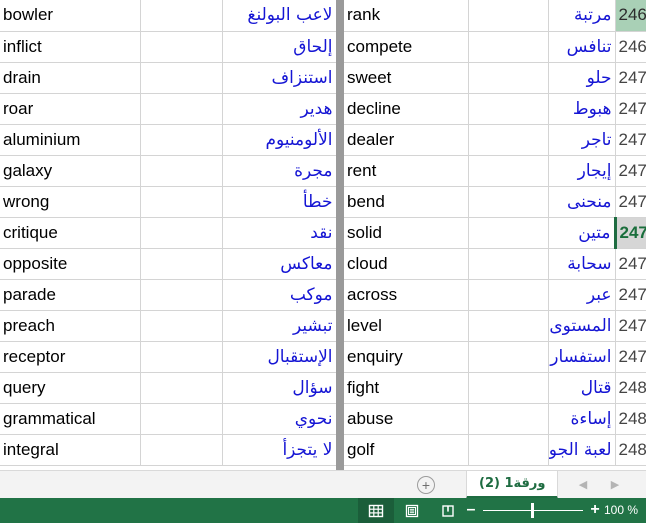 Image resolution: width=646 pixels, height=523 pixels. What do you see at coordinates (406, 357) in the screenshot?
I see `cell-english: enquiry` at bounding box center [406, 357].